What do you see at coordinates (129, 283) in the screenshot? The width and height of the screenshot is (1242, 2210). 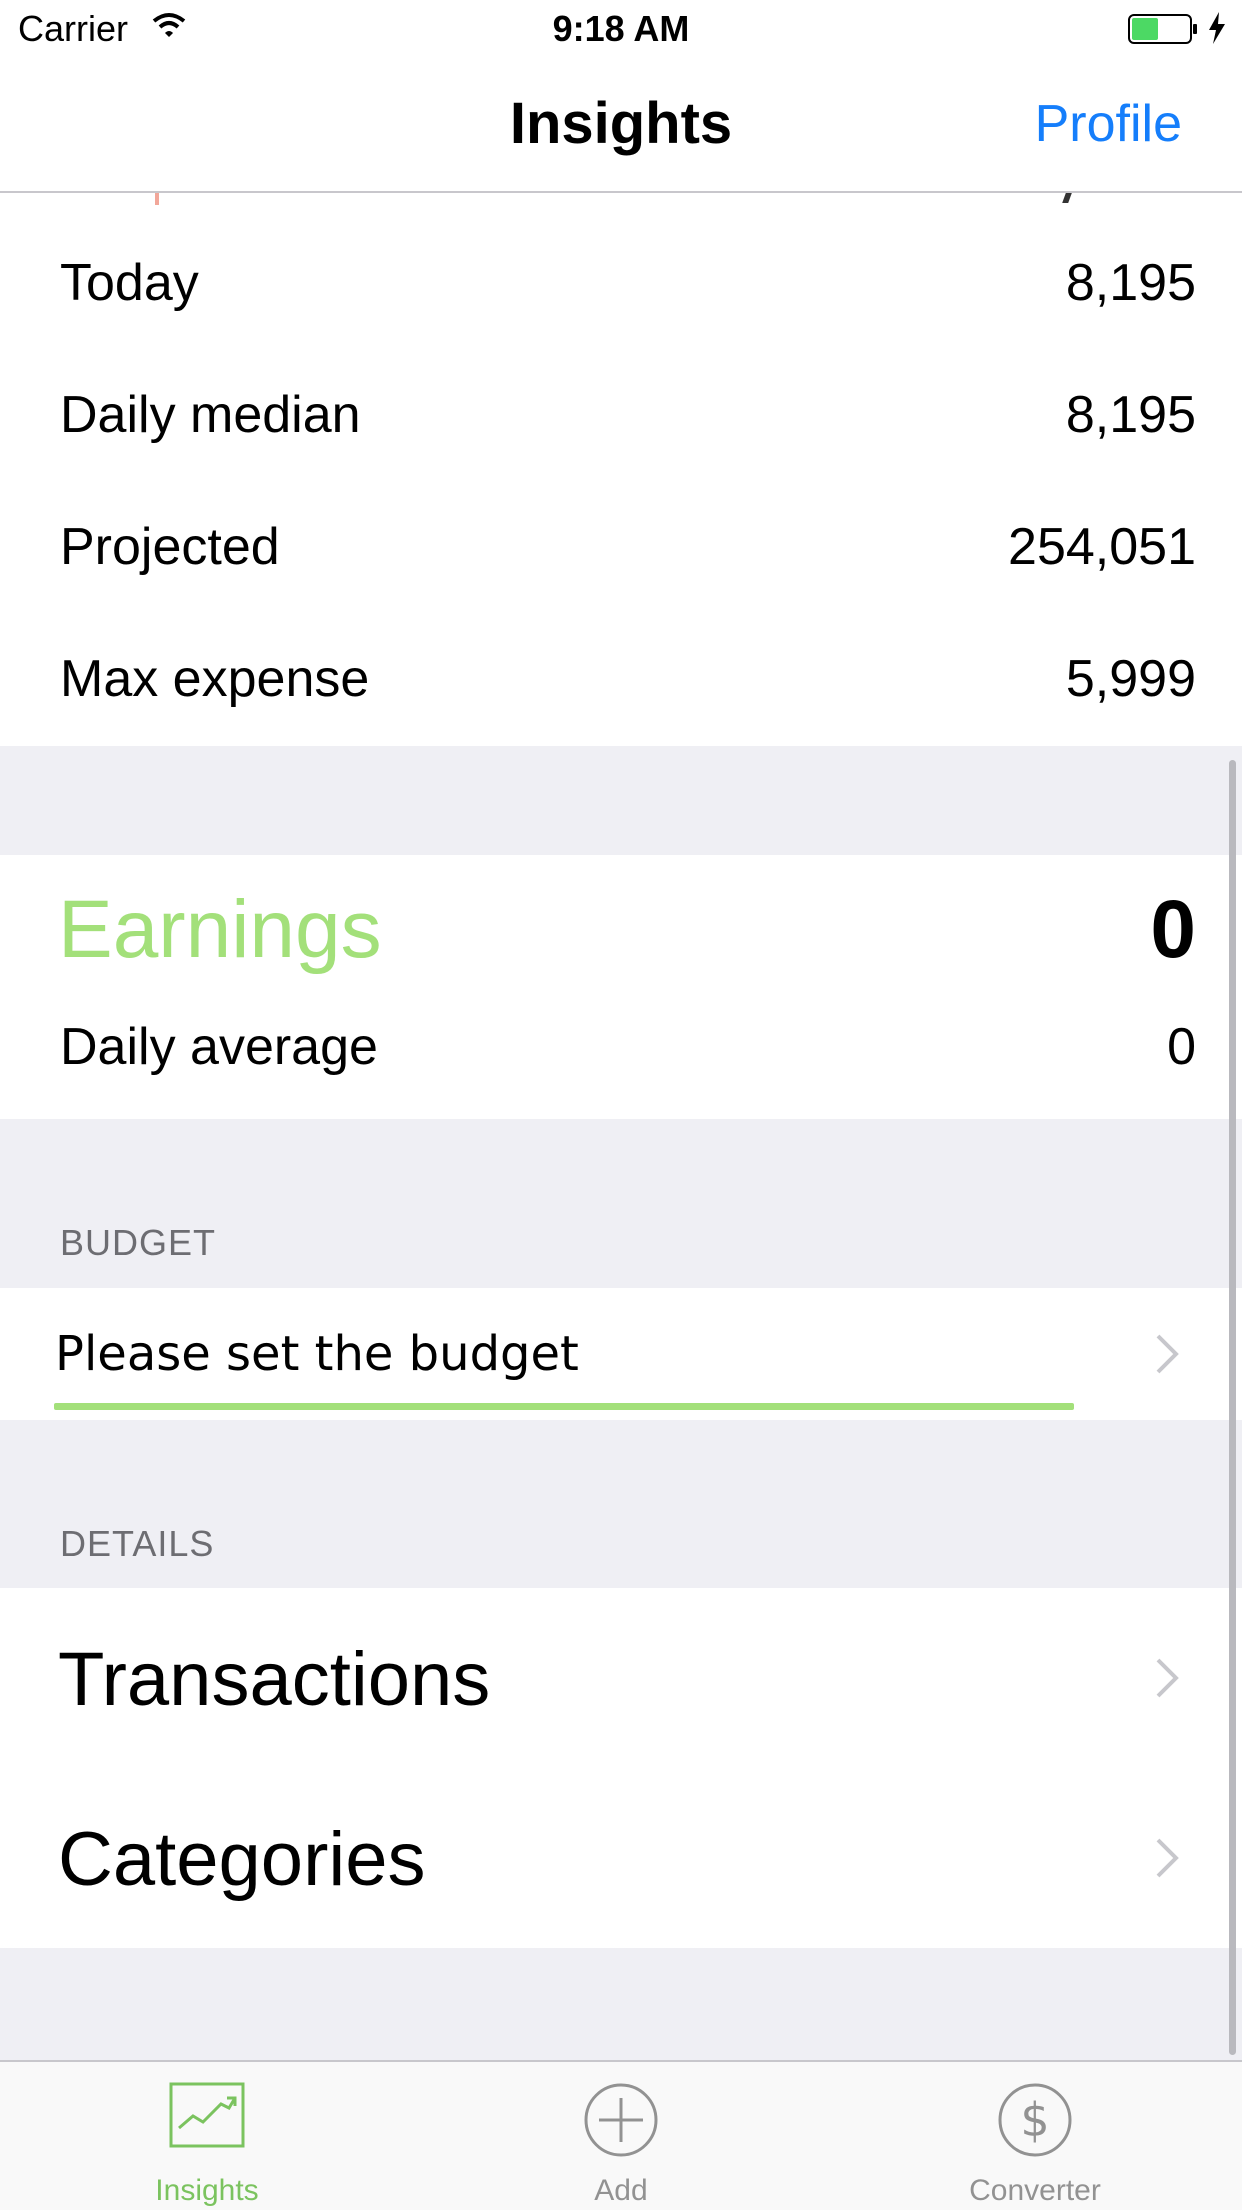 I see `stat-label: Today` at bounding box center [129, 283].